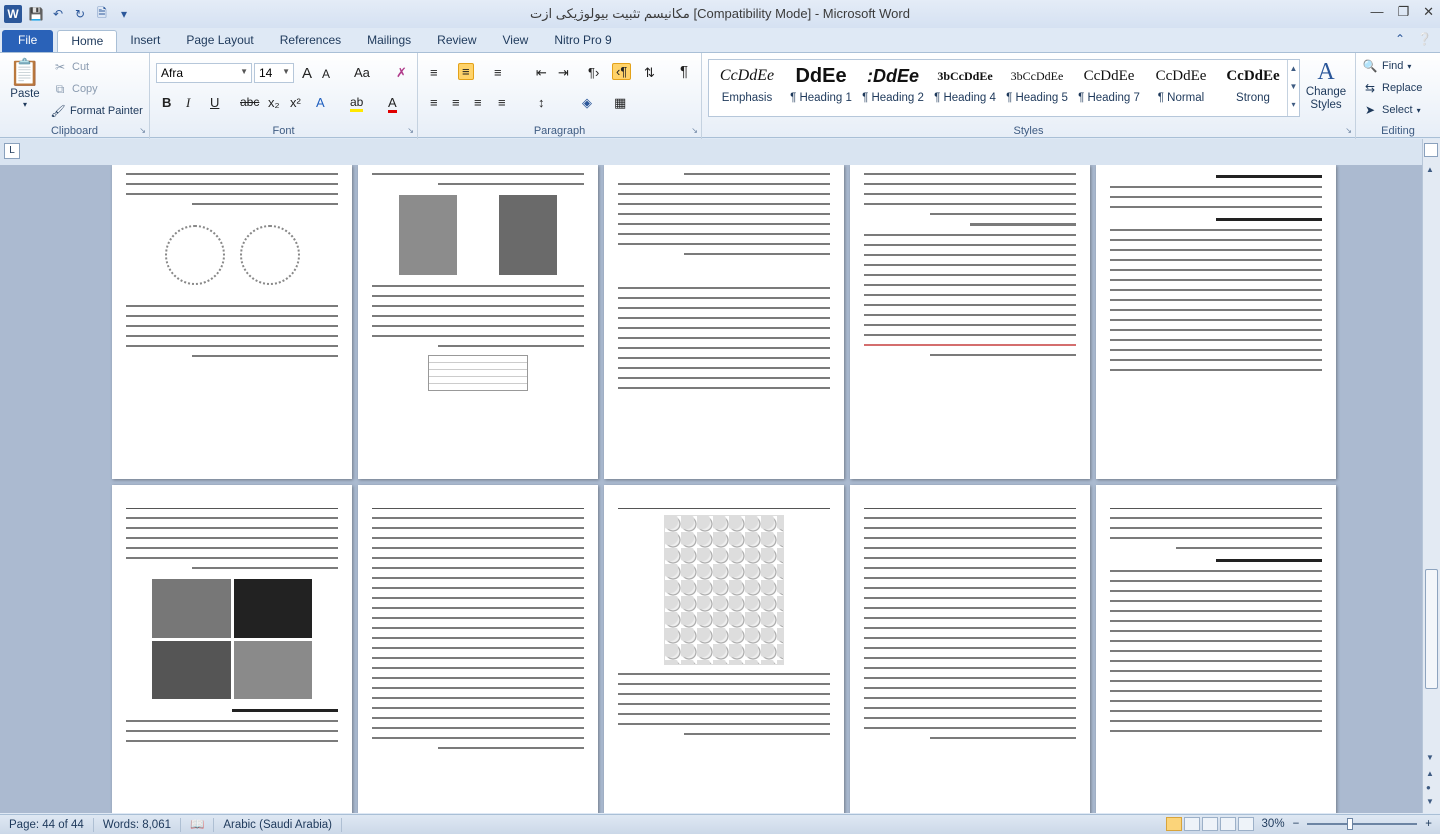  What do you see at coordinates (1245, 824) in the screenshot?
I see `draft-view-icon` at bounding box center [1245, 824].